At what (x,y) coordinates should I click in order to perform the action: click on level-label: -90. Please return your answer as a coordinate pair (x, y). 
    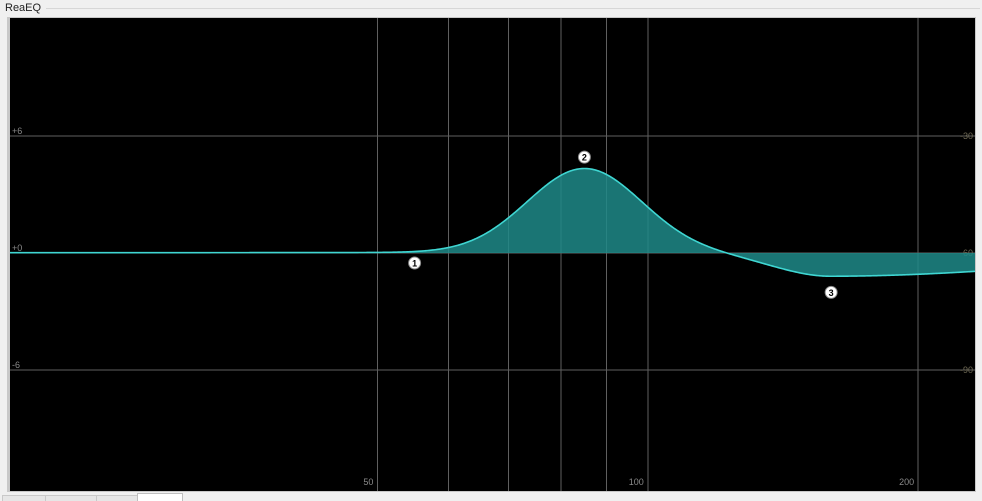
    Looking at the image, I should click on (966, 370).